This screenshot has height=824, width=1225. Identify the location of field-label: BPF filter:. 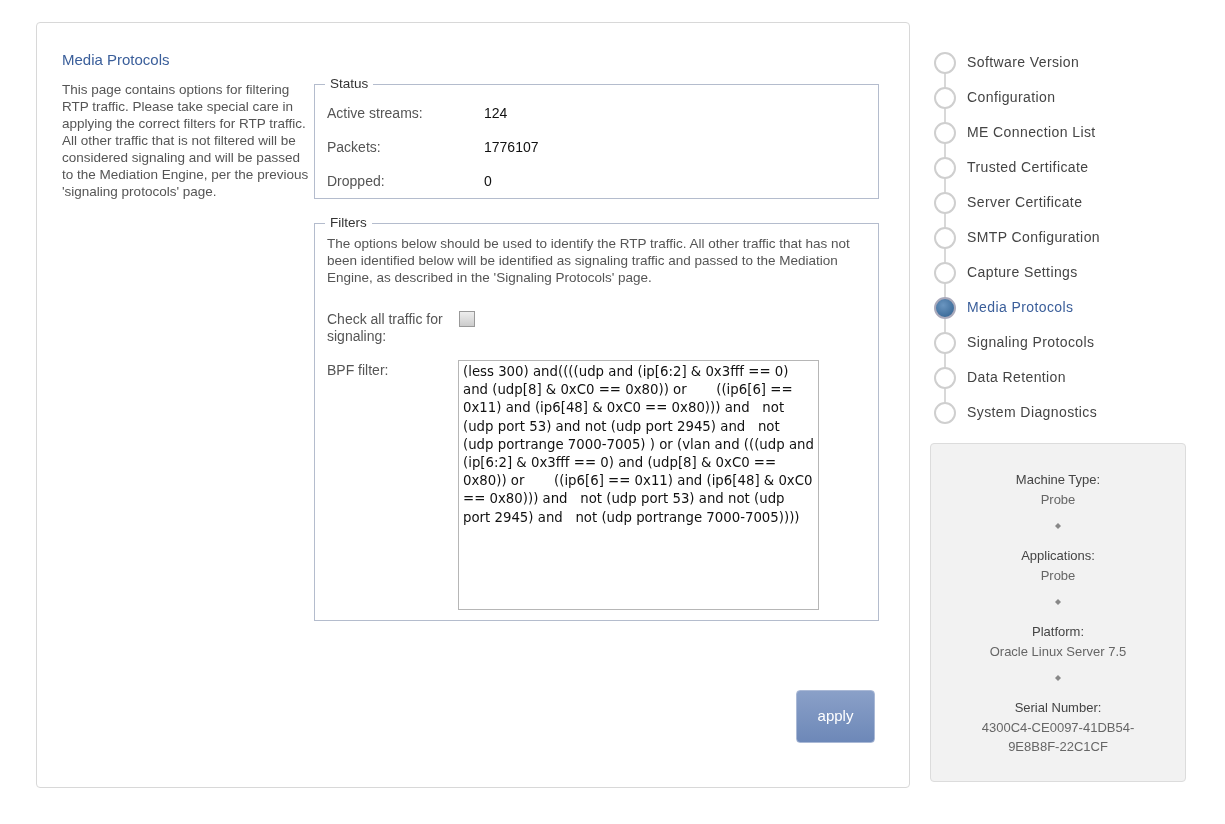
(358, 370).